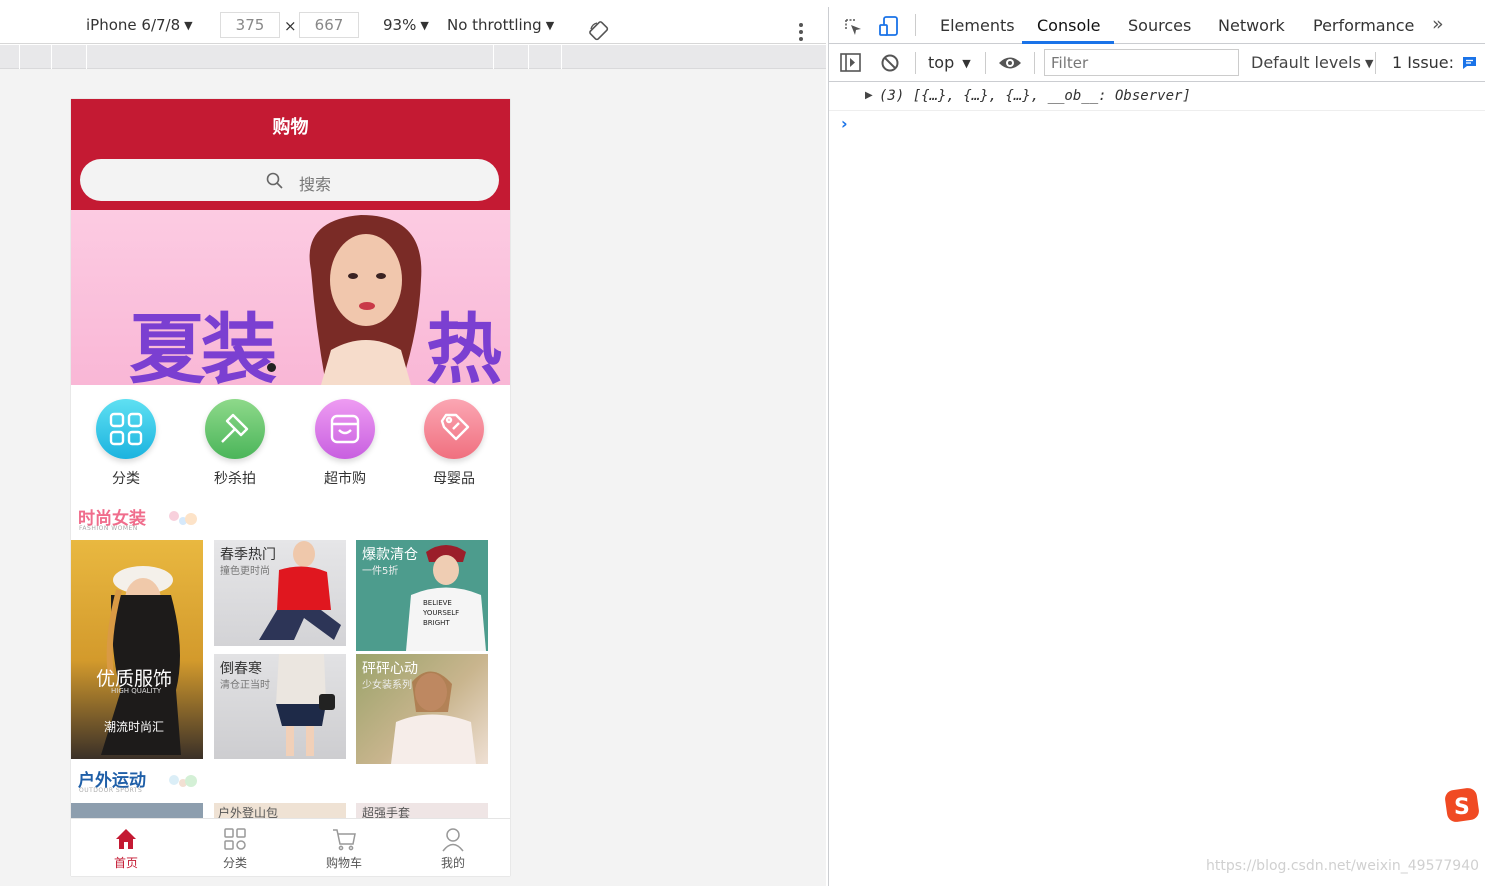  I want to click on category-item-baby: 母婴品, so click(454, 443).